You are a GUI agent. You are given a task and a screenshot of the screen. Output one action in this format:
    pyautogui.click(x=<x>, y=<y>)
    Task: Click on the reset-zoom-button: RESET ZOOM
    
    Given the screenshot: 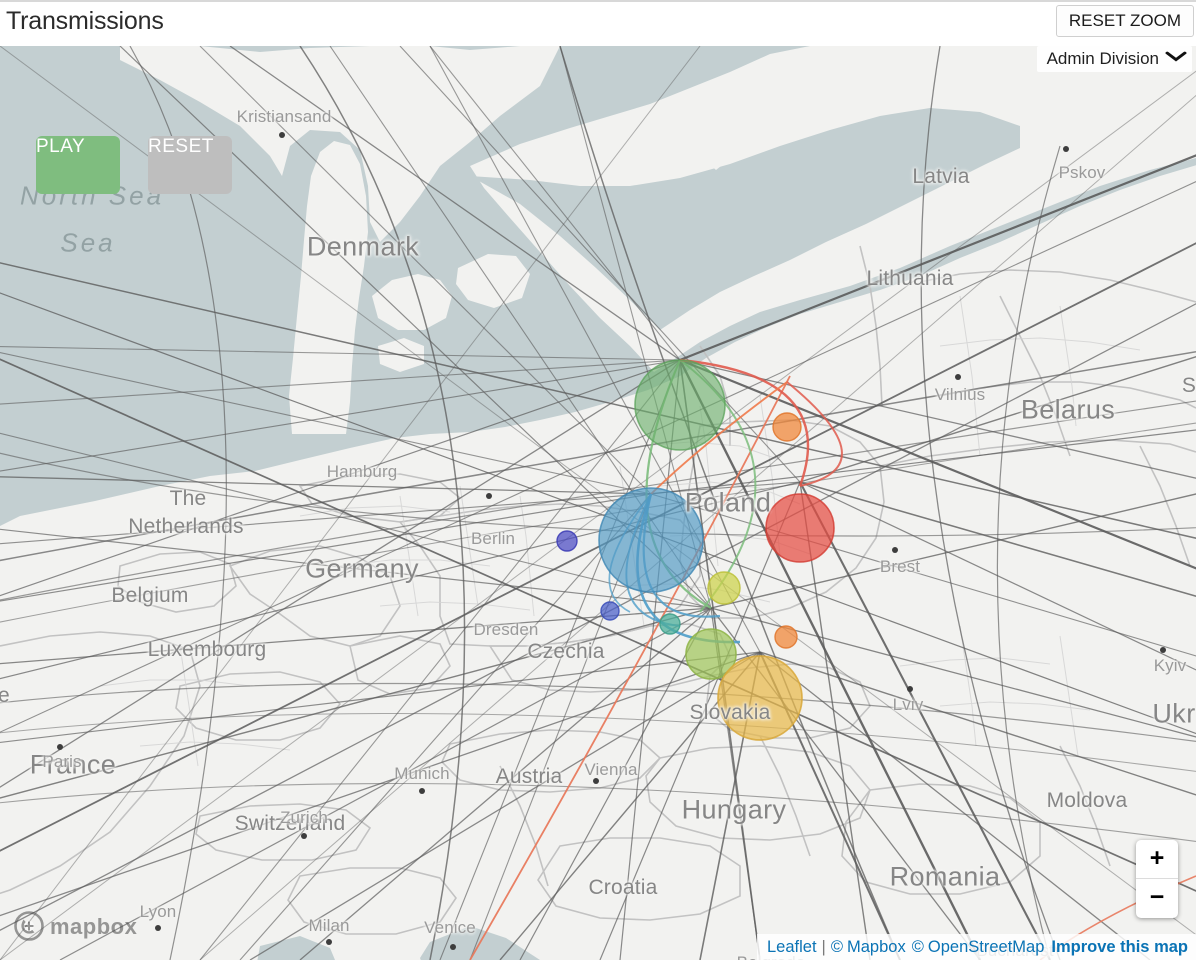 What is the action you would take?
    pyautogui.click(x=1124, y=21)
    